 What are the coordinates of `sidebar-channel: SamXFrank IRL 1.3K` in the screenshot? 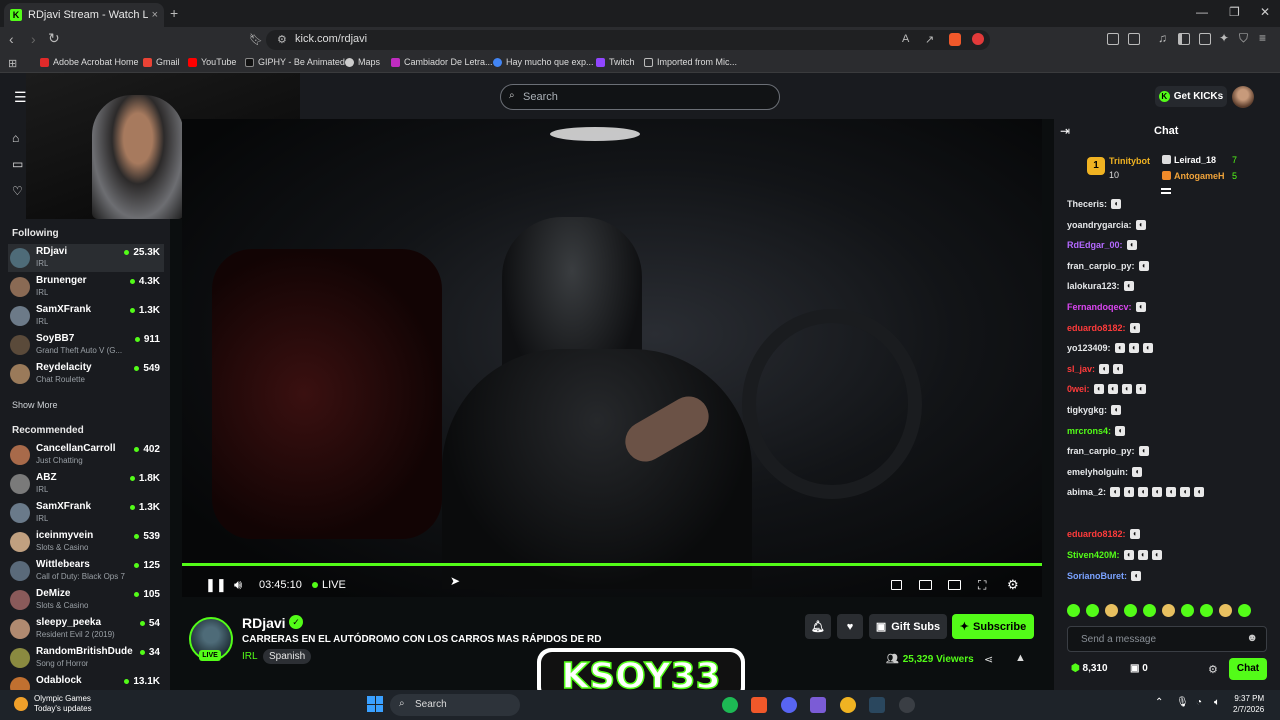 It's located at (86, 316).